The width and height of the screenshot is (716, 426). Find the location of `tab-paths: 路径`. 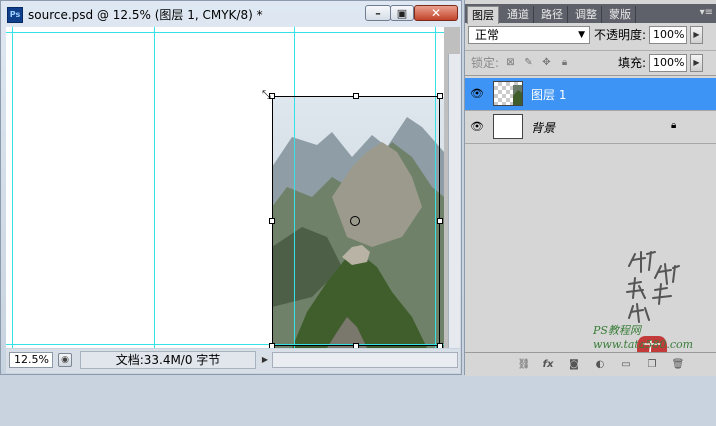

tab-paths: 路径 is located at coordinates (552, 14).